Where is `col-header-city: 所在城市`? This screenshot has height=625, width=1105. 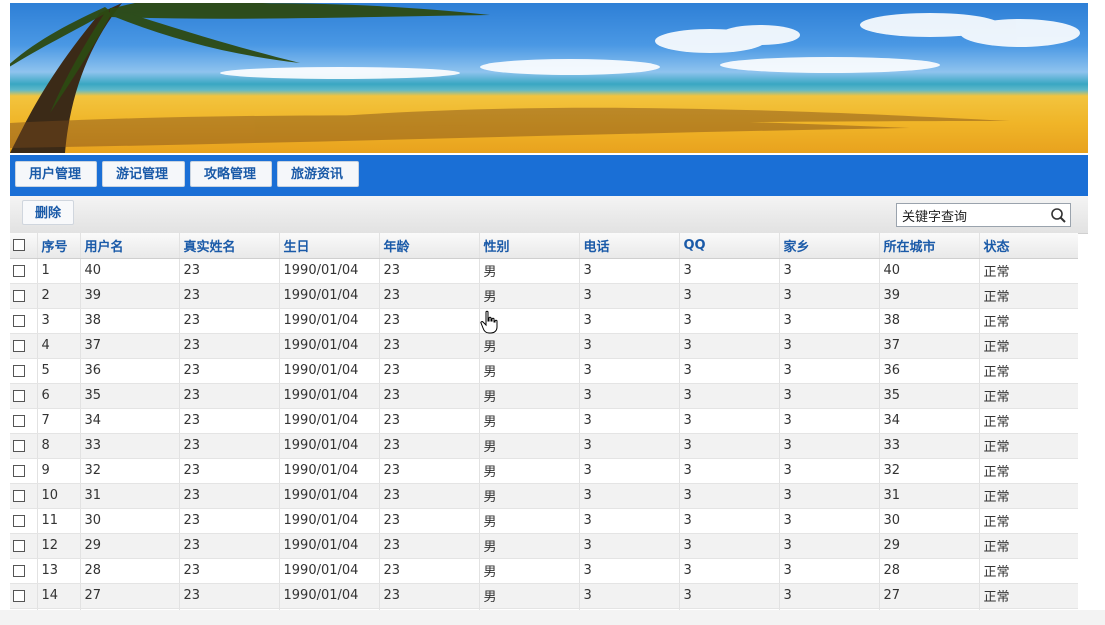 col-header-city: 所在城市 is located at coordinates (929, 246).